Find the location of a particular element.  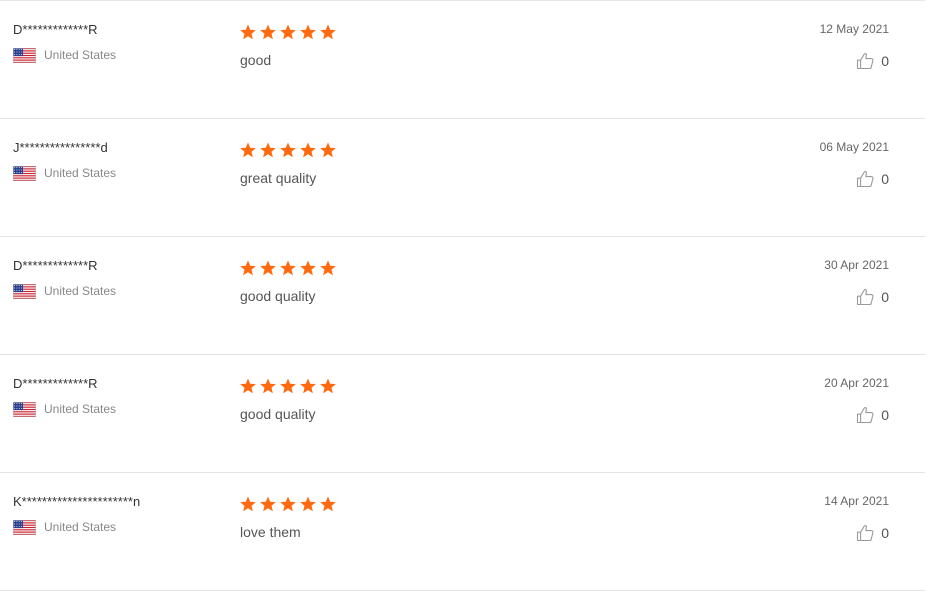

review-text: great quality is located at coordinates (278, 178).